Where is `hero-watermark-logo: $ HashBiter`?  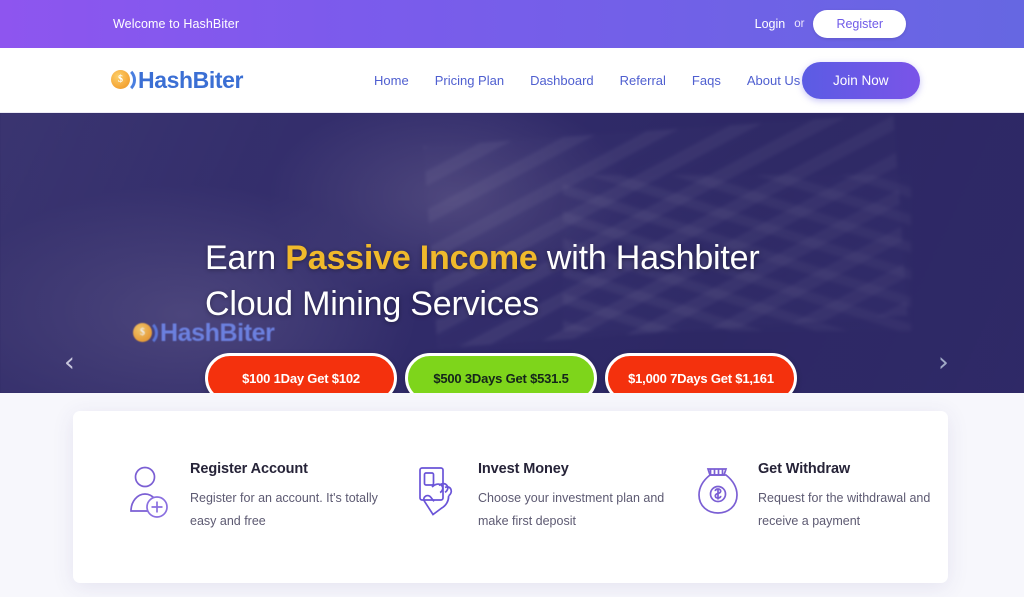 hero-watermark-logo: $ HashBiter is located at coordinates (204, 333).